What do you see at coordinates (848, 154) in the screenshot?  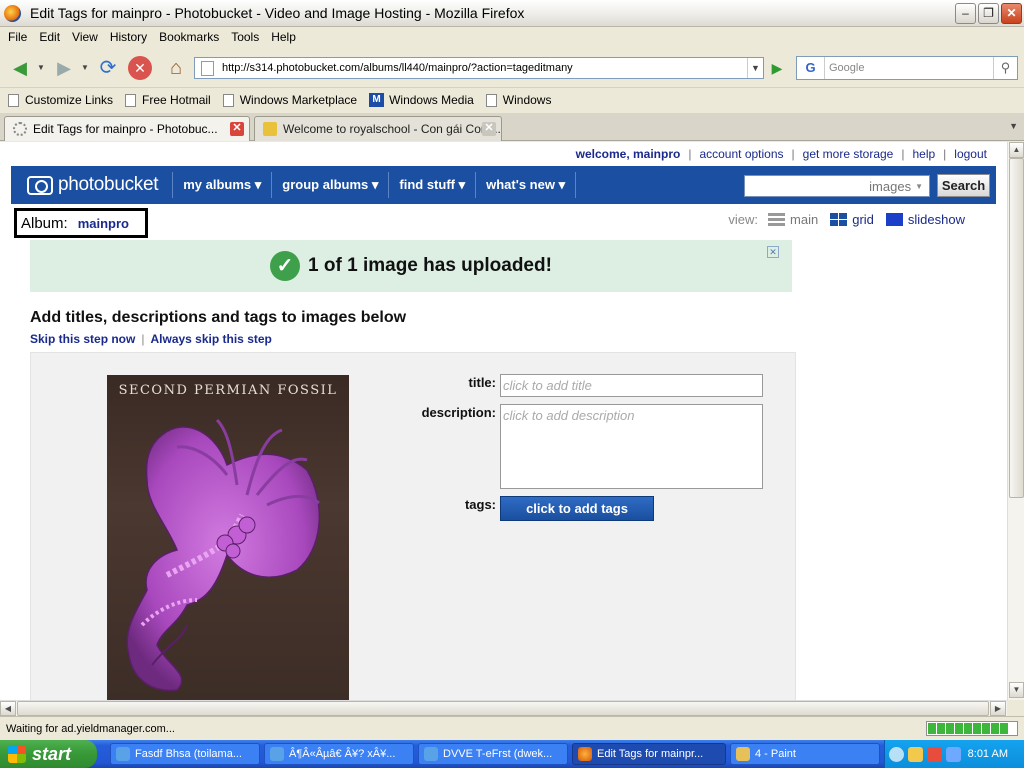 I see `get-more-storage-link: get more storage` at bounding box center [848, 154].